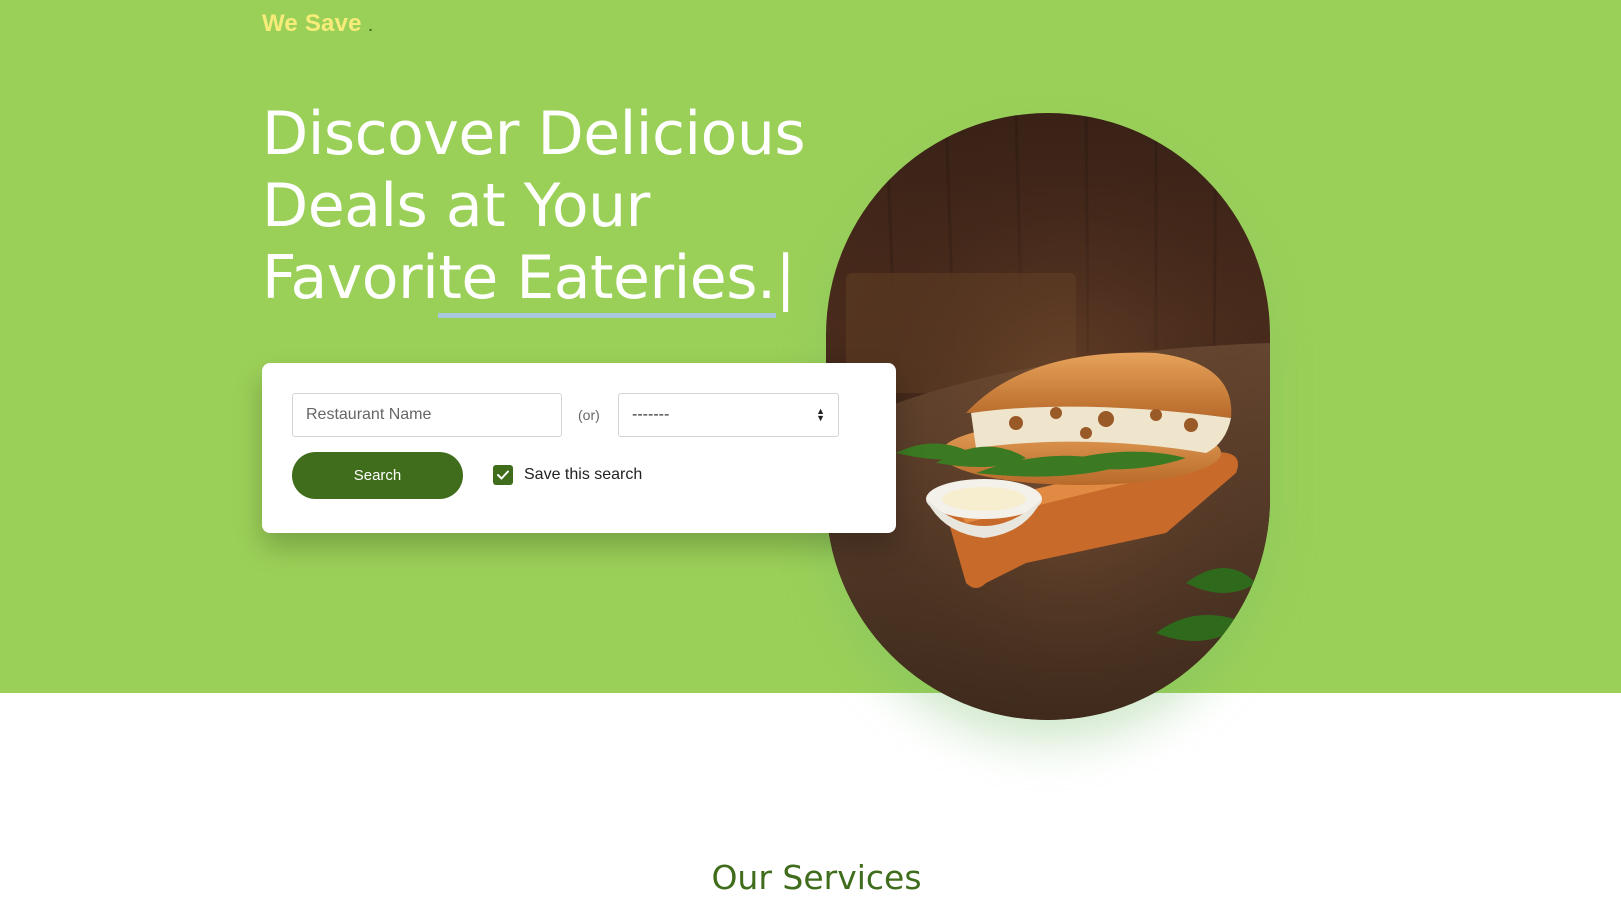 The height and width of the screenshot is (905, 1621). I want to click on save-search-checkbox, so click(503, 475).